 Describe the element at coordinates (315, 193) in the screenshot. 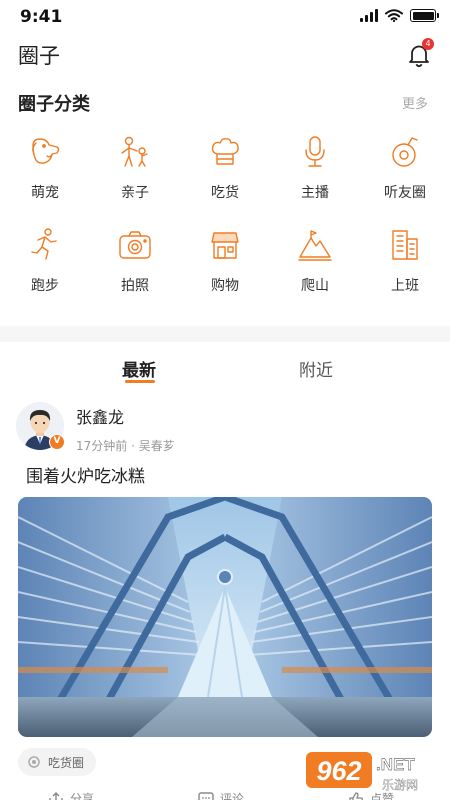

I see `category-label: 主播` at that location.